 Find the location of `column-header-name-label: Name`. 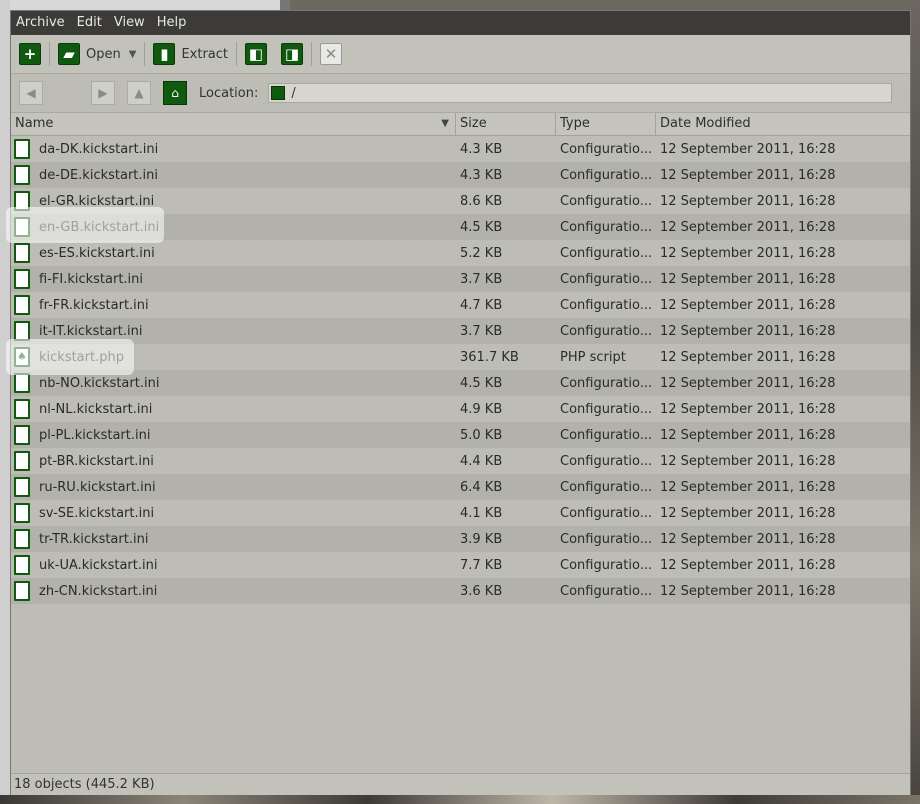

column-header-name-label: Name is located at coordinates (34, 123).